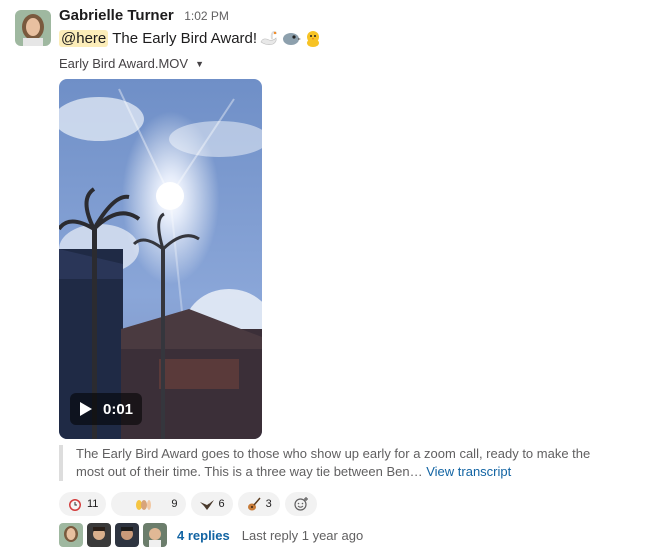 The height and width of the screenshot is (557, 671). What do you see at coordinates (33, 28) in the screenshot?
I see `author-avatar` at bounding box center [33, 28].